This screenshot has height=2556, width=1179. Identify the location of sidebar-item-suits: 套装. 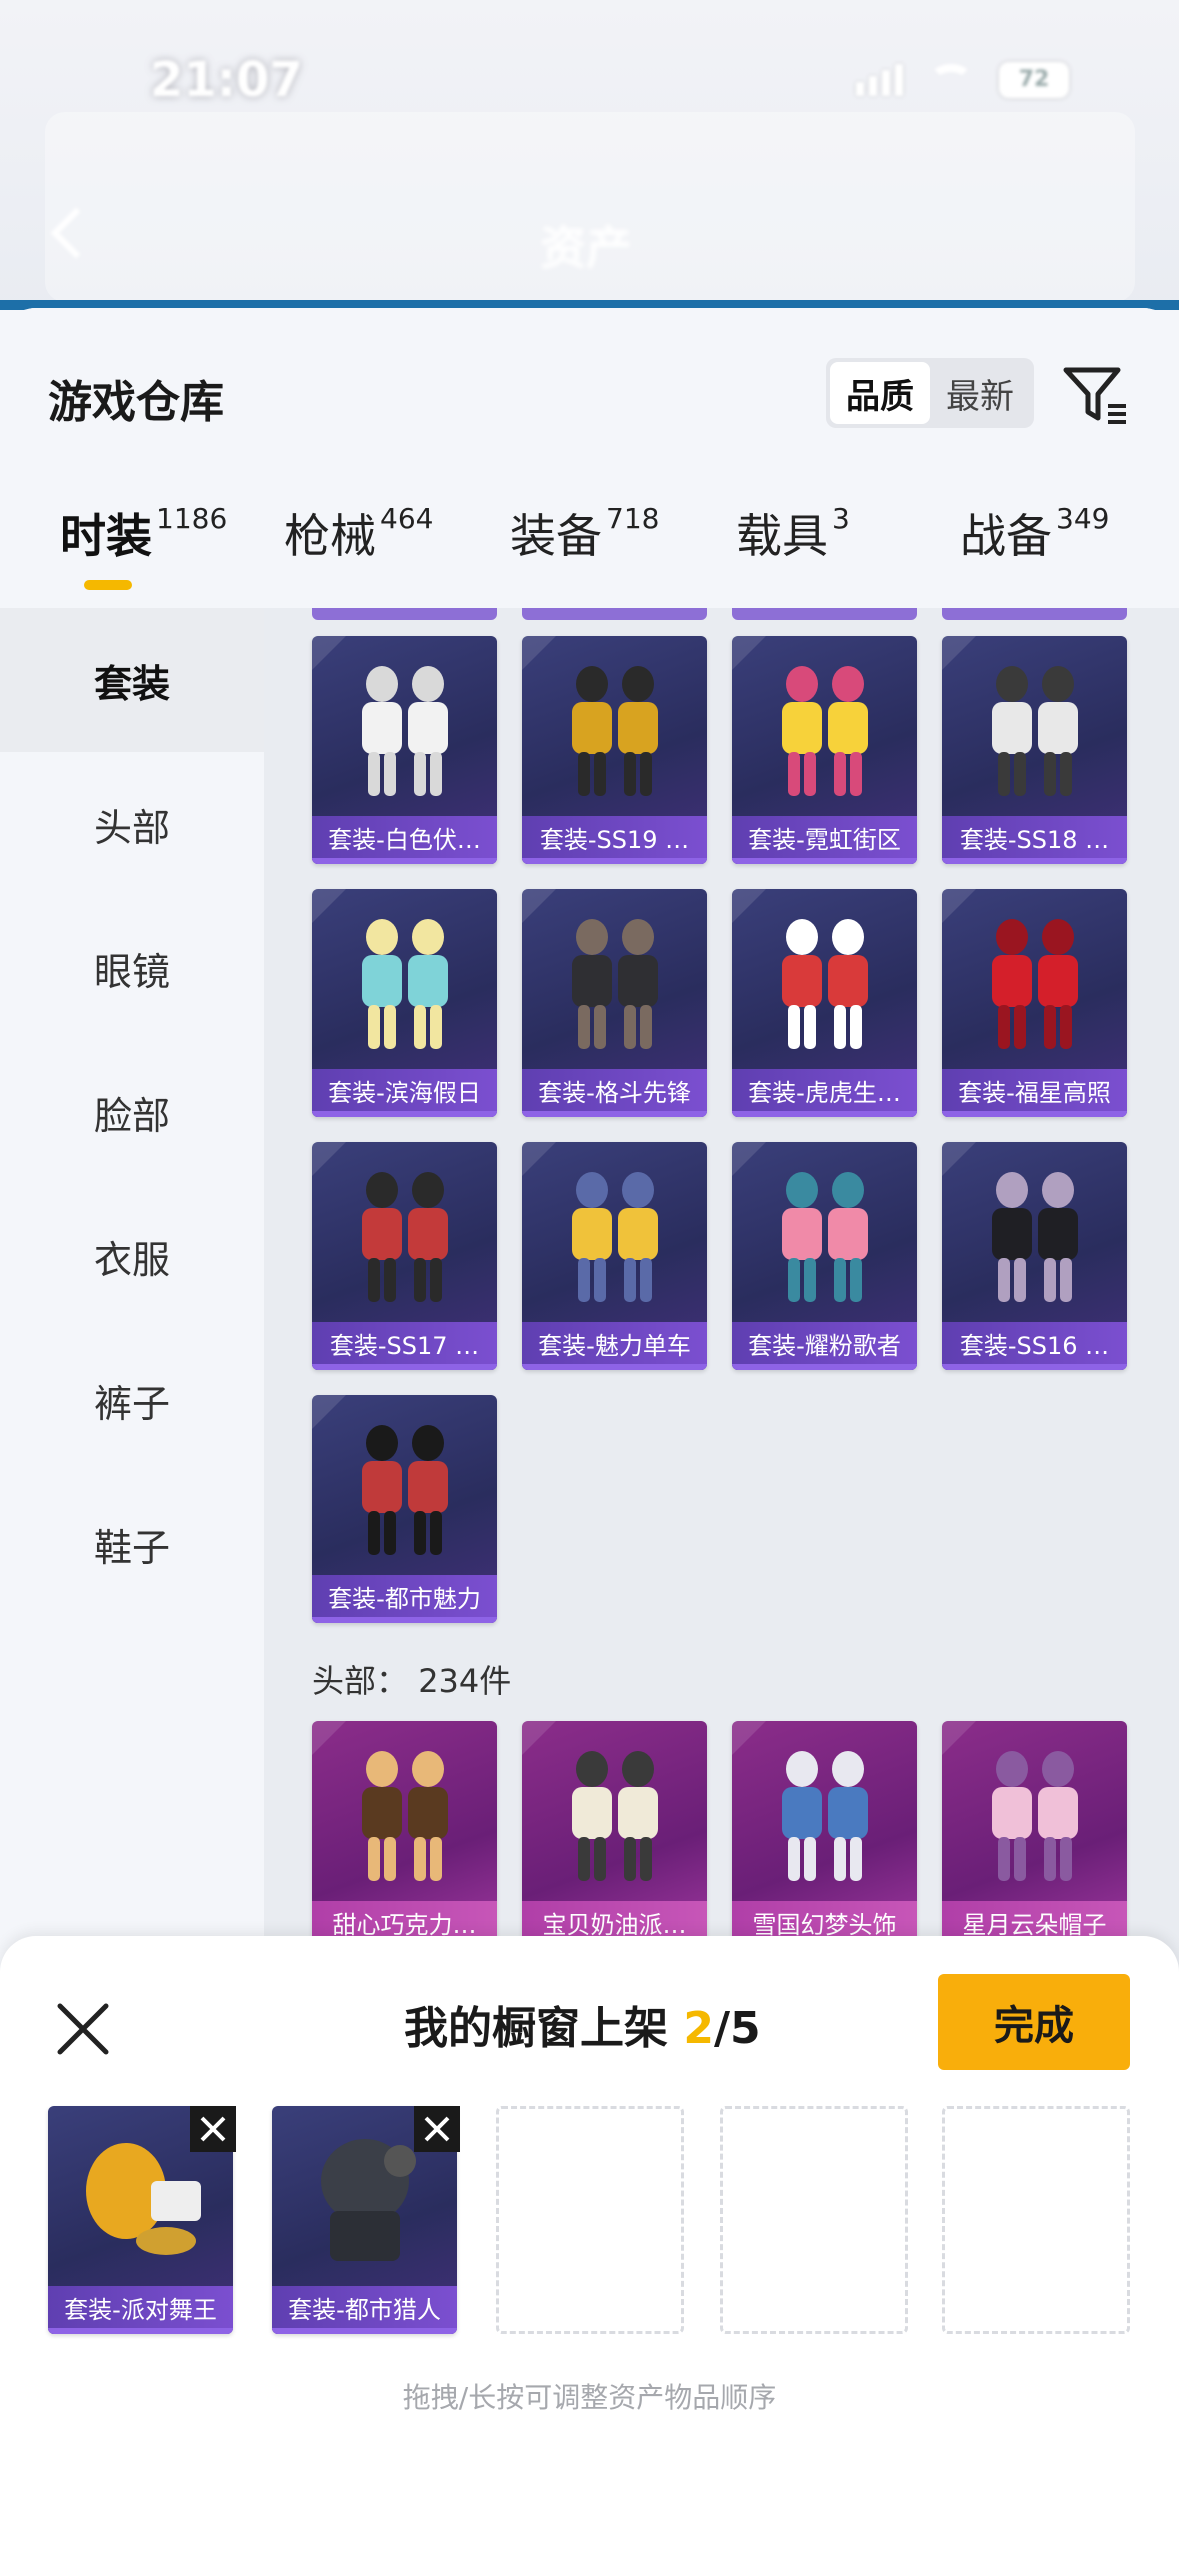
(132, 680).